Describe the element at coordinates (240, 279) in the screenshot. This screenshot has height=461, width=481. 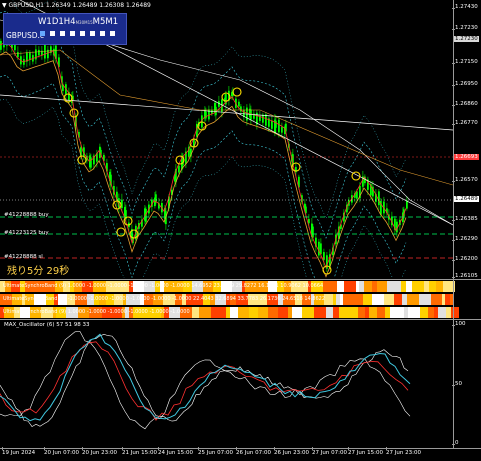
I see `panel-separator` at that location.